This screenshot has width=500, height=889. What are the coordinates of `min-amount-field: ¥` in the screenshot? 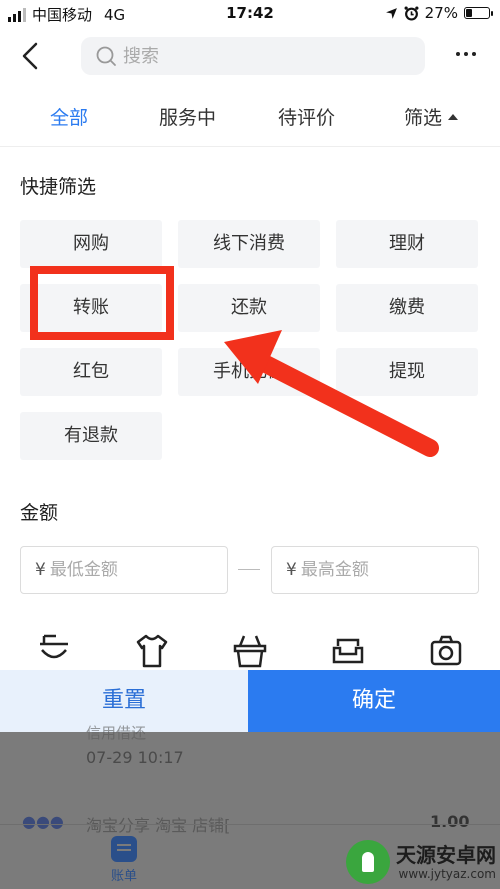 It's located at (124, 570).